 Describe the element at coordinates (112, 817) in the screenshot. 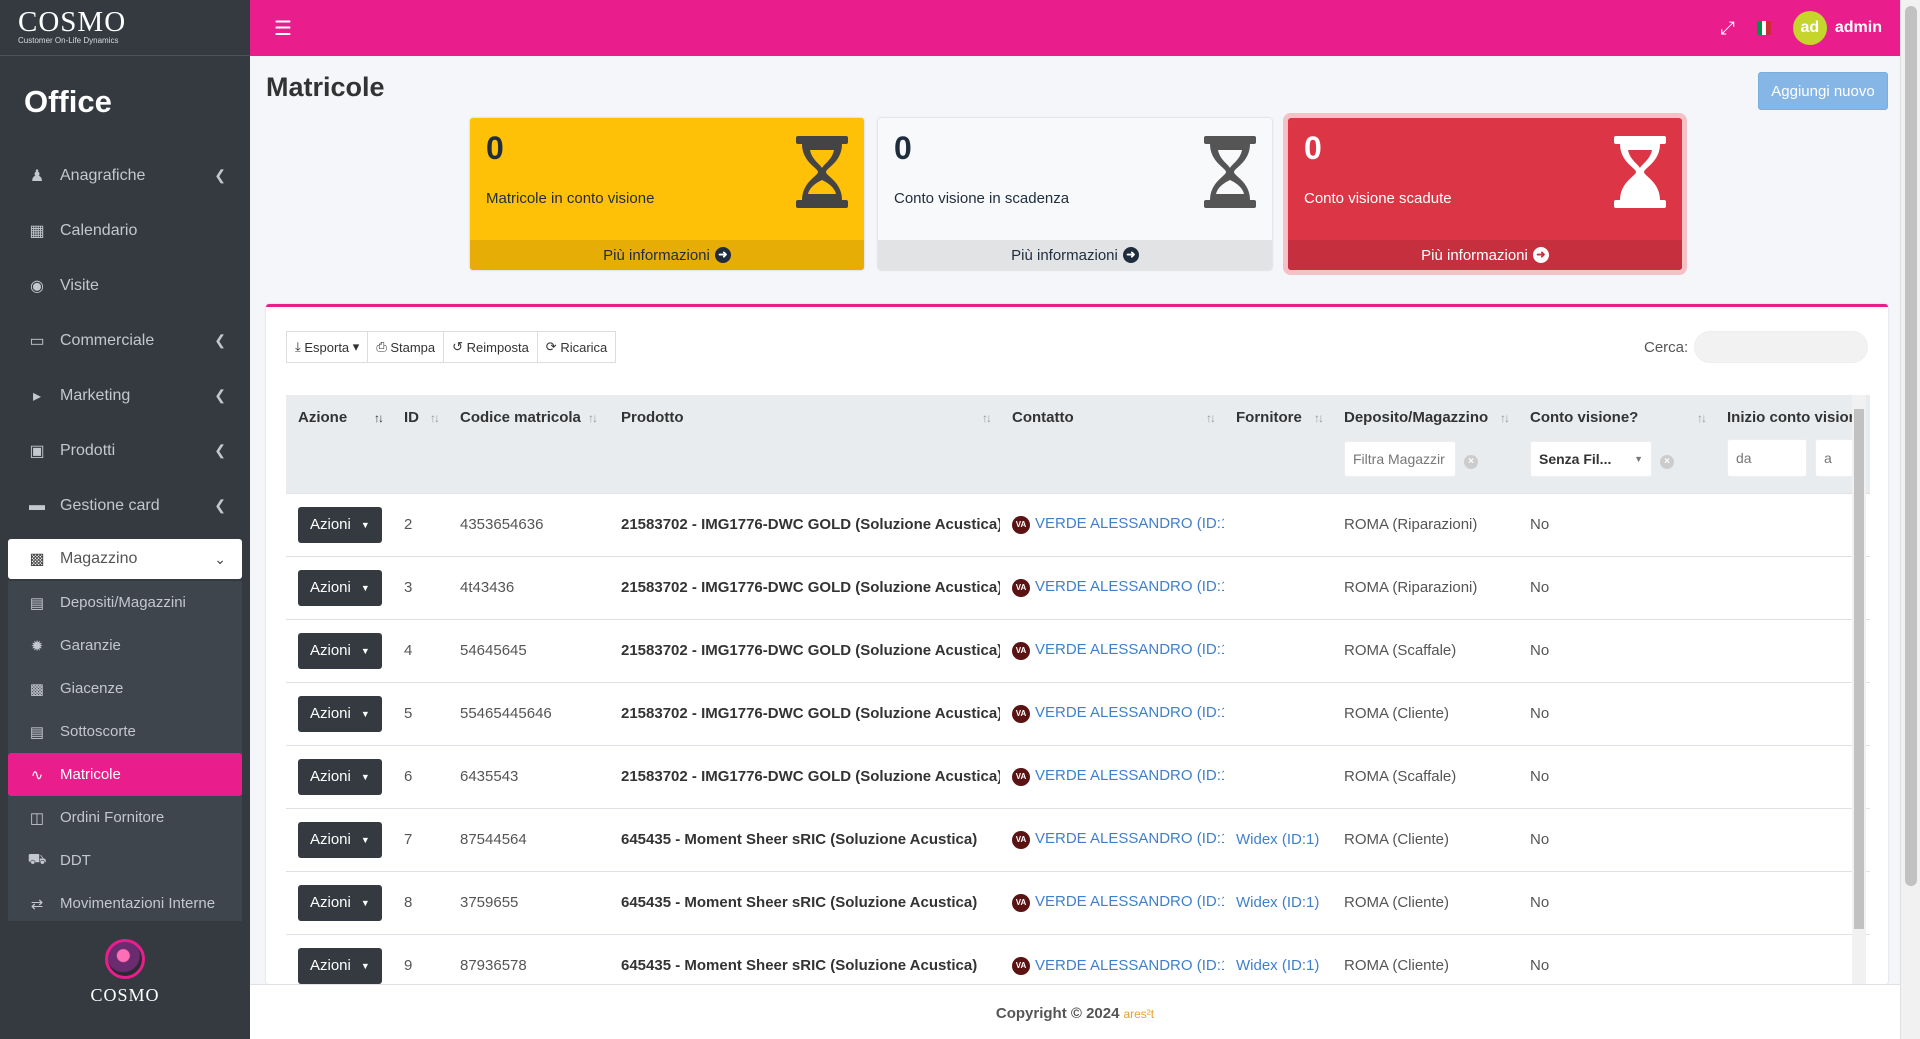

I see `sidebar-item-label: Ordini Fornitore` at that location.